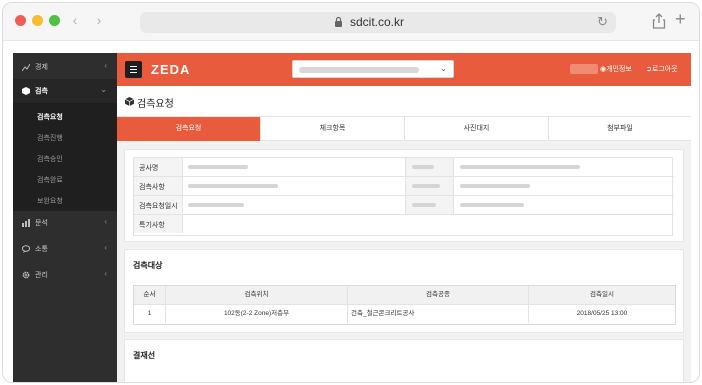  I want to click on info-label: 검측사항, so click(158, 186).